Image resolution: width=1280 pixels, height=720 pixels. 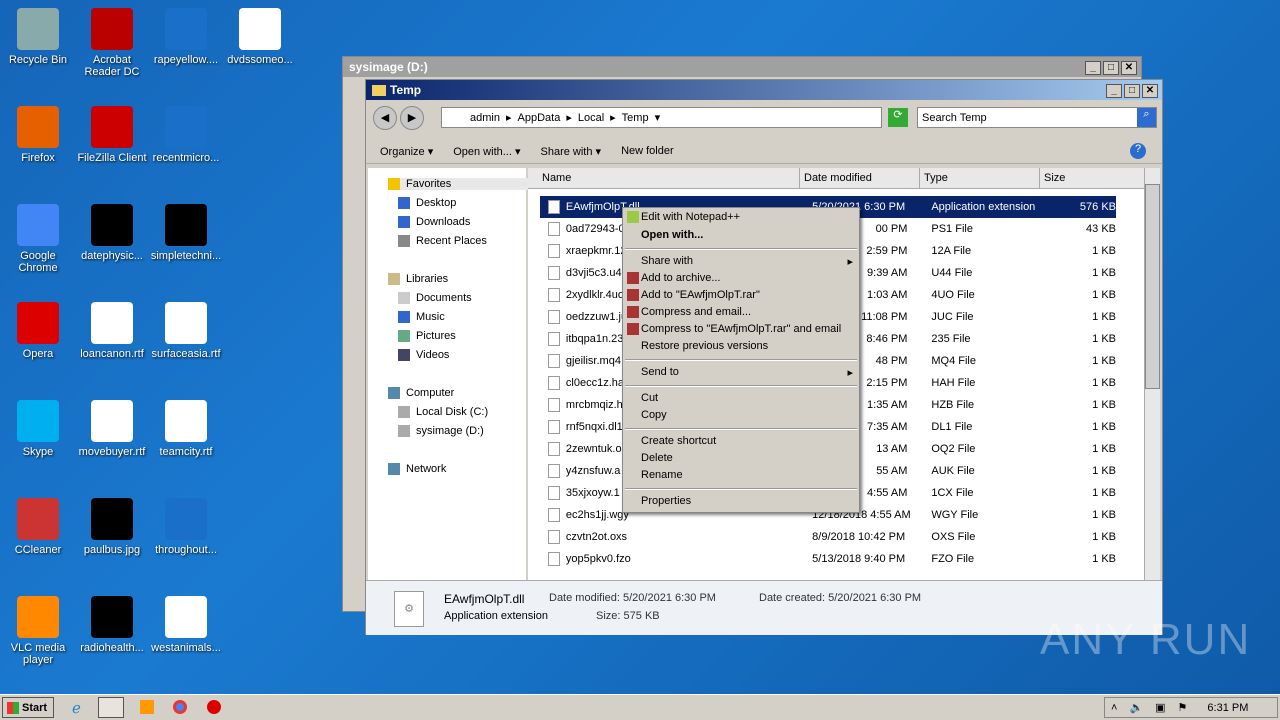 I want to click on back-window-titlebar: sysimage (D:) _ □ ✕, so click(x=742, y=67).